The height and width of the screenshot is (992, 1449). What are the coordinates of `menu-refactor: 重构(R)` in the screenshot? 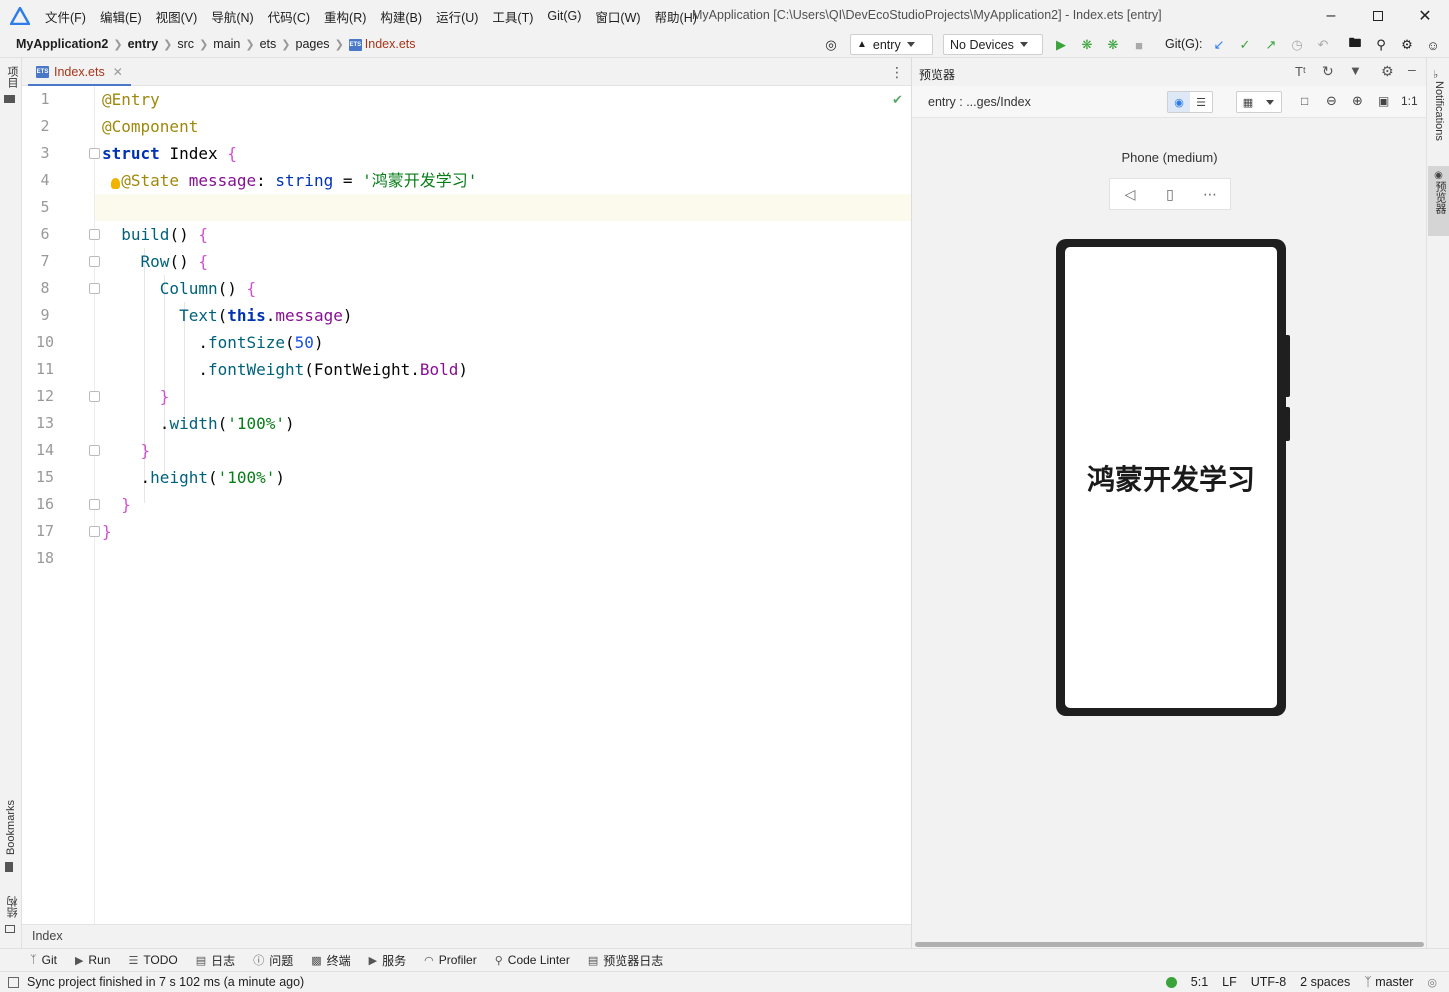 It's located at (345, 16).